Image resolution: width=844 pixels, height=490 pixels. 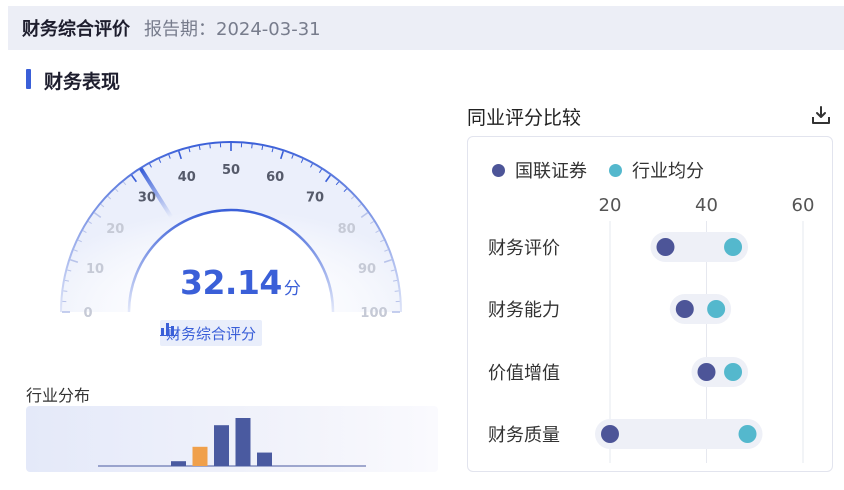 I want to click on gauge-score: 32.14 分, so click(x=240, y=282).